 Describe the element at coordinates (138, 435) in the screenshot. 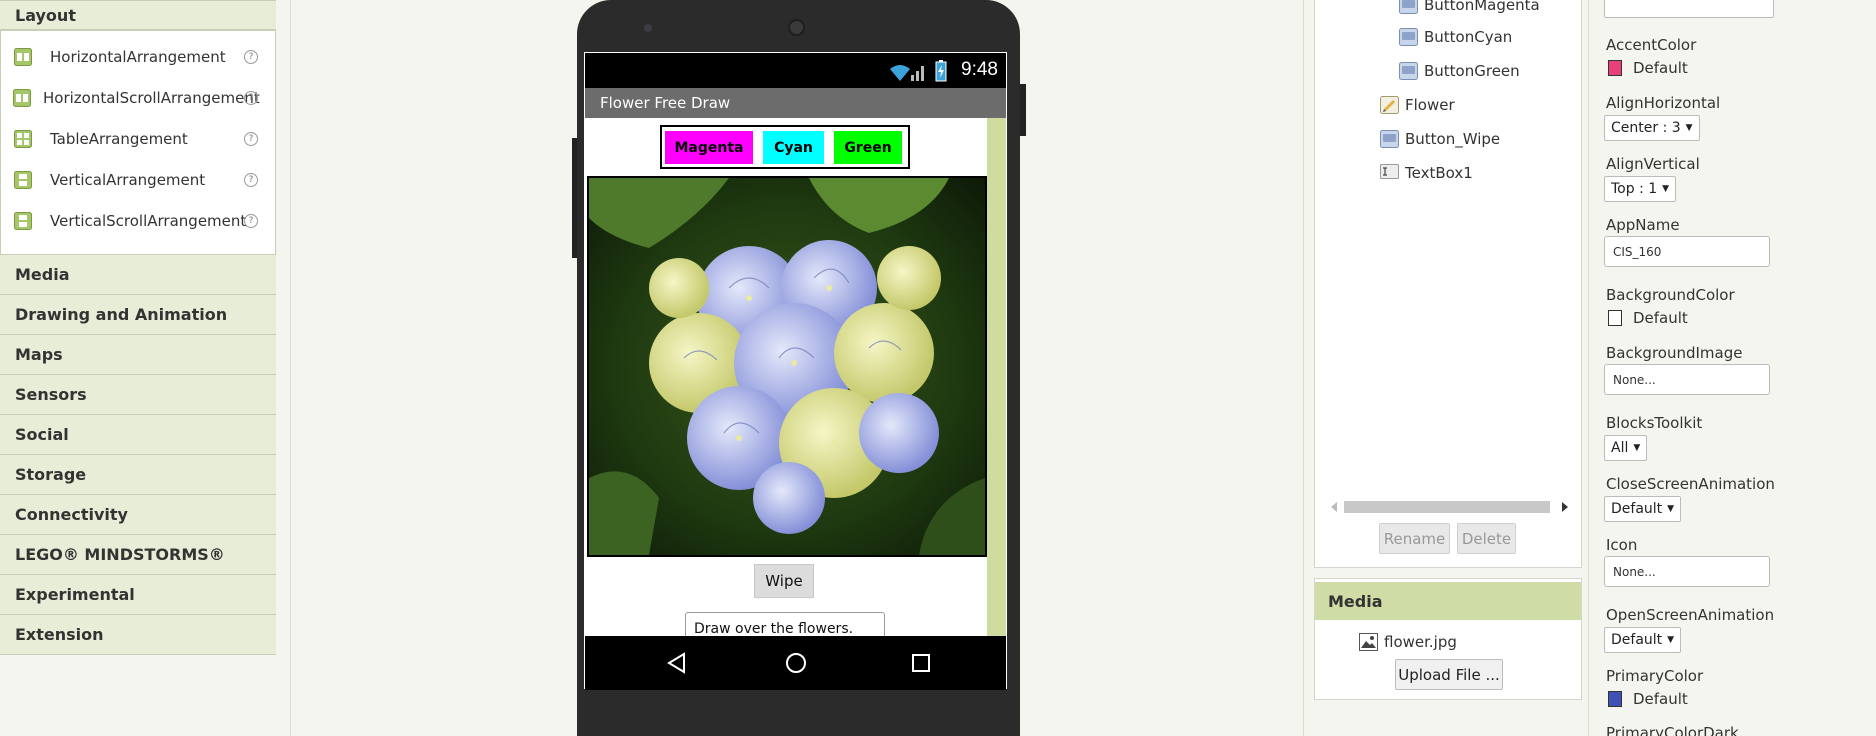

I see `palette-category-social: Social` at that location.